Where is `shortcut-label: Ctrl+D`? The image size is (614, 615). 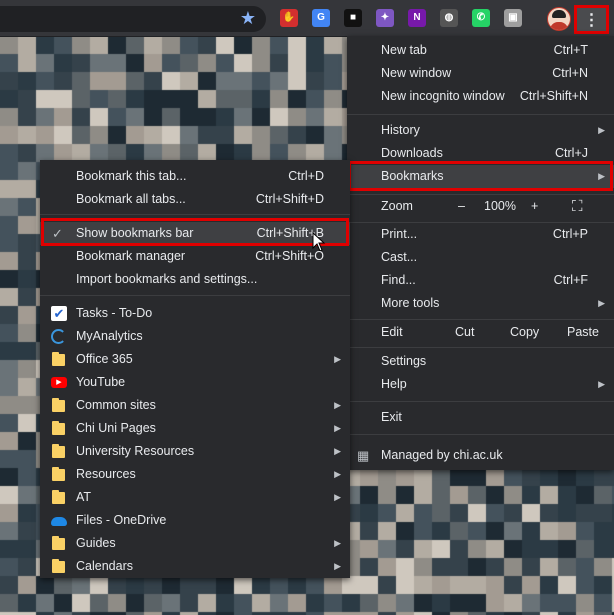
shortcut-label: Ctrl+D is located at coordinates (306, 176).